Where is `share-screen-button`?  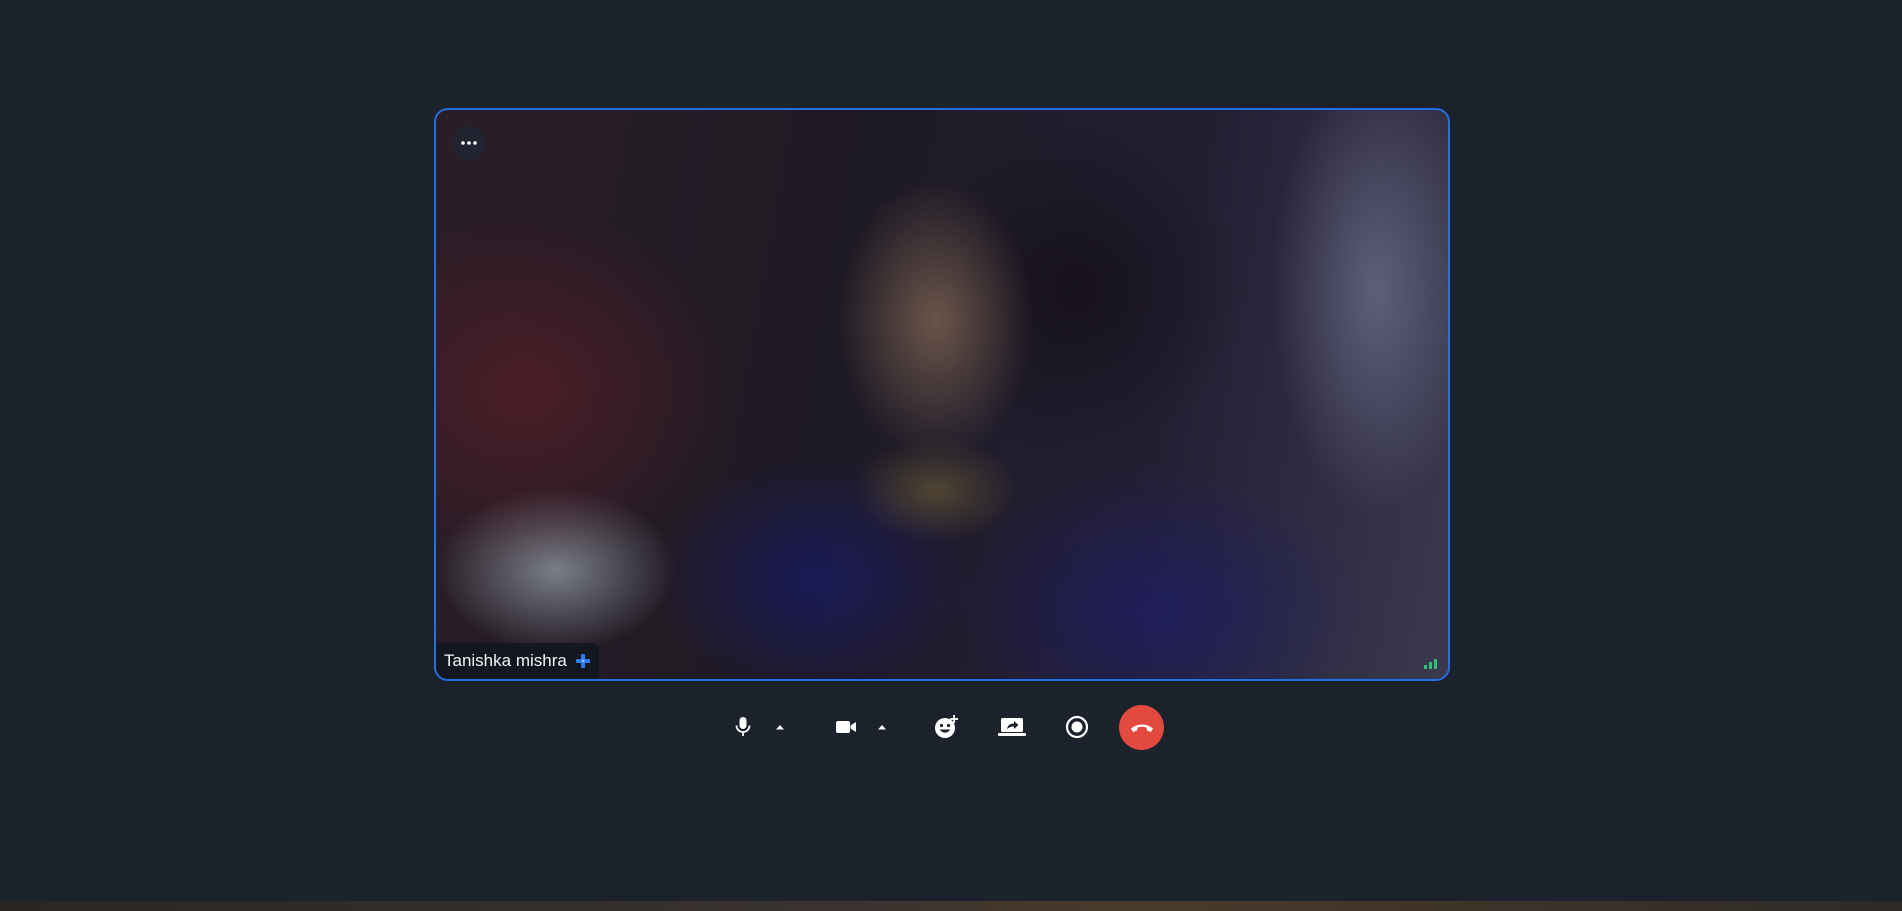 share-screen-button is located at coordinates (1012, 727).